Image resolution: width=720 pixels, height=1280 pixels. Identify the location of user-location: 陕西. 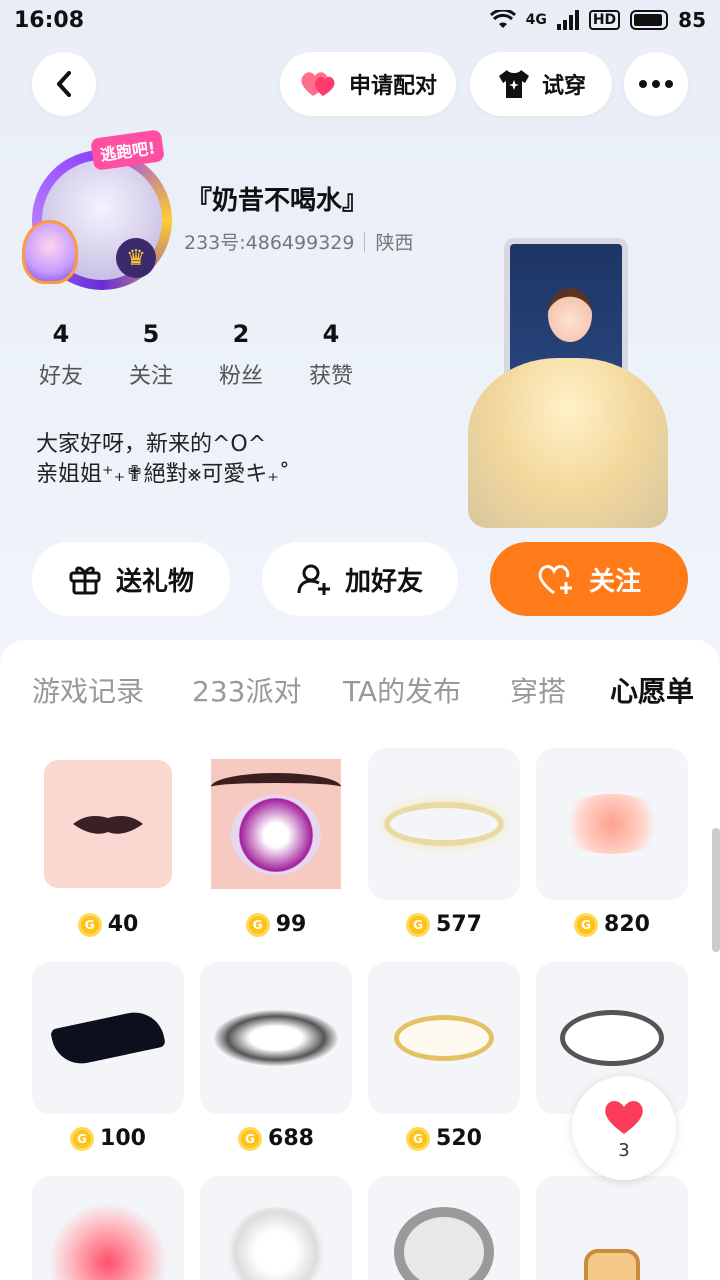
(394, 243).